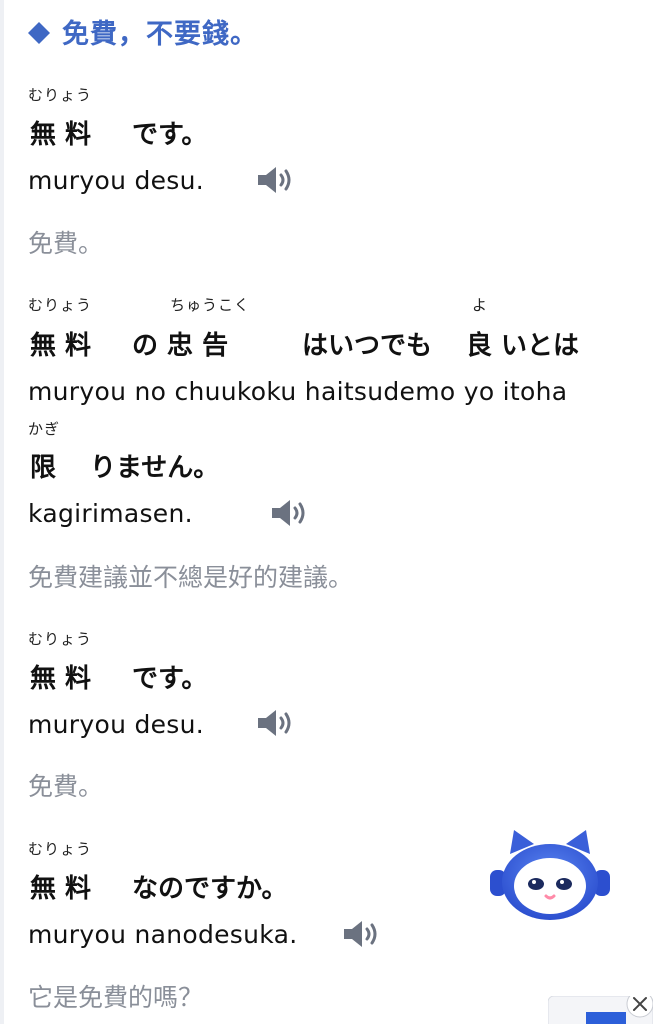 The height and width of the screenshot is (1024, 653). What do you see at coordinates (163, 934) in the screenshot?
I see `romaji-text: muryou nanodesuka.` at bounding box center [163, 934].